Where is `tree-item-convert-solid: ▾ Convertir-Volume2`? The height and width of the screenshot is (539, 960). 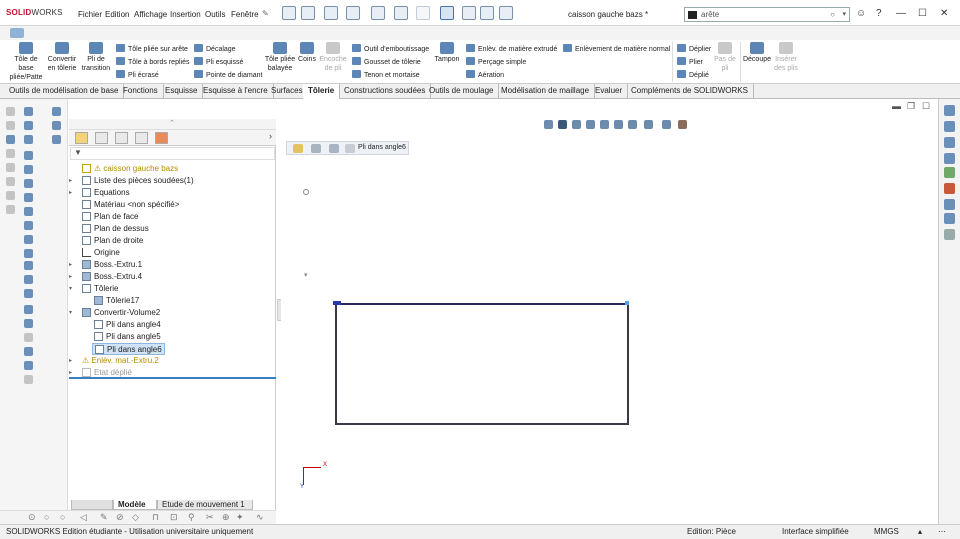 tree-item-convert-solid: ▾ Convertir-Volume2 is located at coordinates (114, 313).